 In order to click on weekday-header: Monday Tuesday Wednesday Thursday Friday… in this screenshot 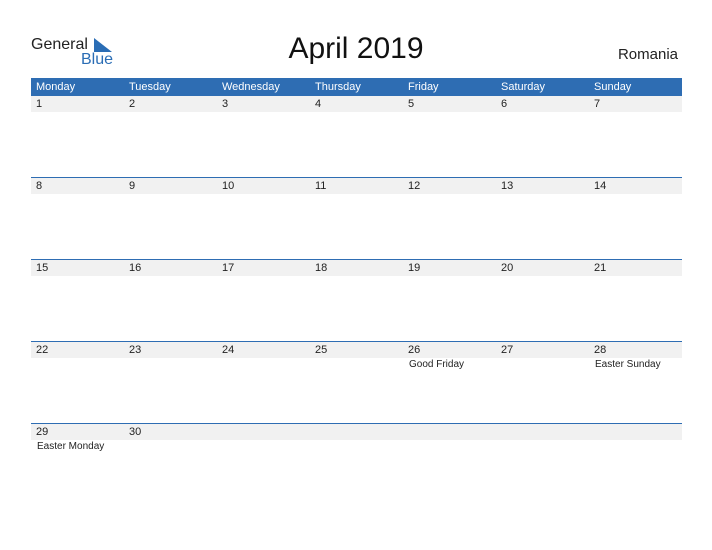, I will do `click(356, 87)`.